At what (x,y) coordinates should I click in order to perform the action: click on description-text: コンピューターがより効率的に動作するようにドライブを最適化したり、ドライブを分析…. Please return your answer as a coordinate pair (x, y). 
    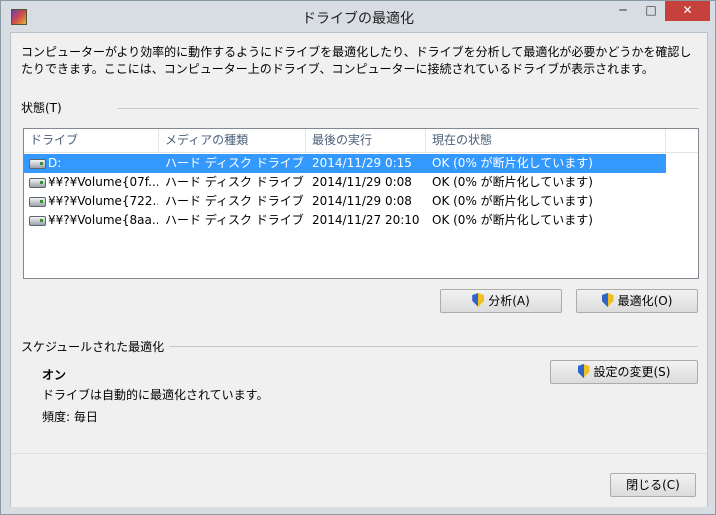
    Looking at the image, I should click on (356, 60).